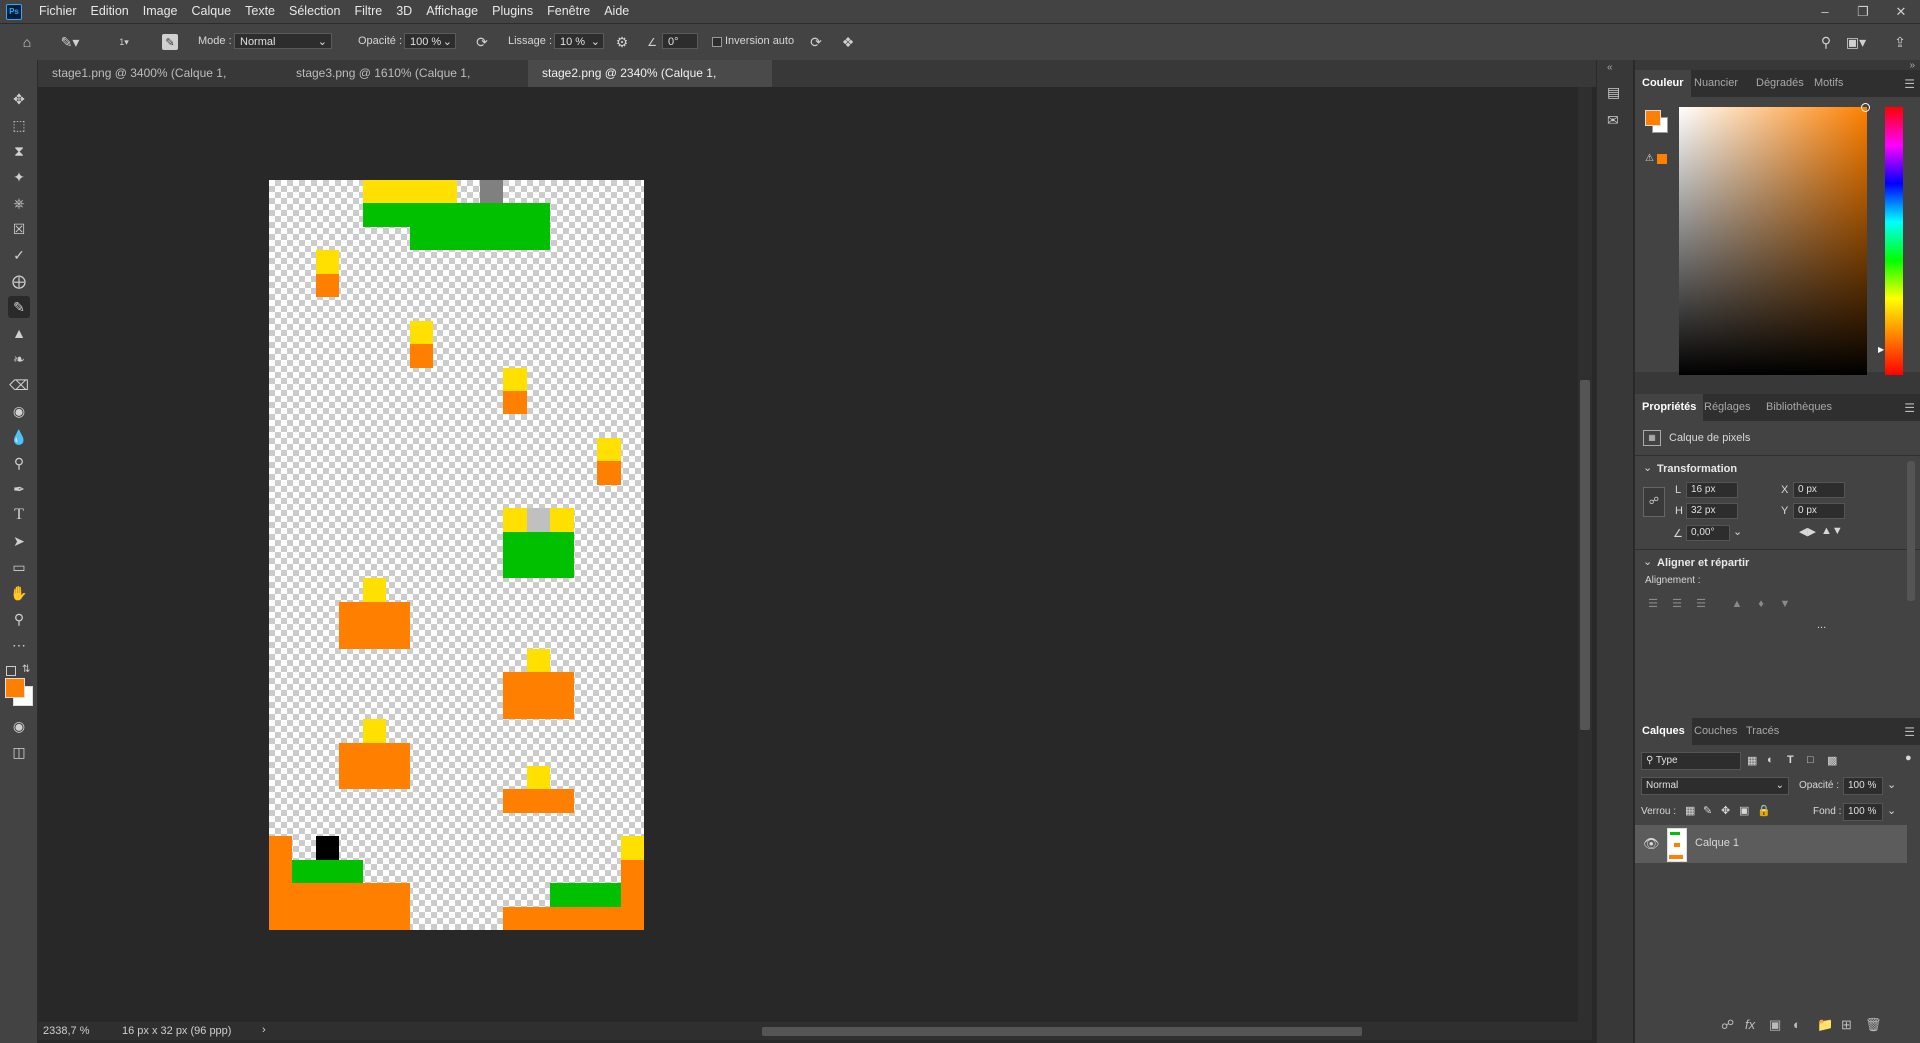 The width and height of the screenshot is (1920, 1043). I want to click on menu-fenetre: Fenêtre, so click(568, 11).